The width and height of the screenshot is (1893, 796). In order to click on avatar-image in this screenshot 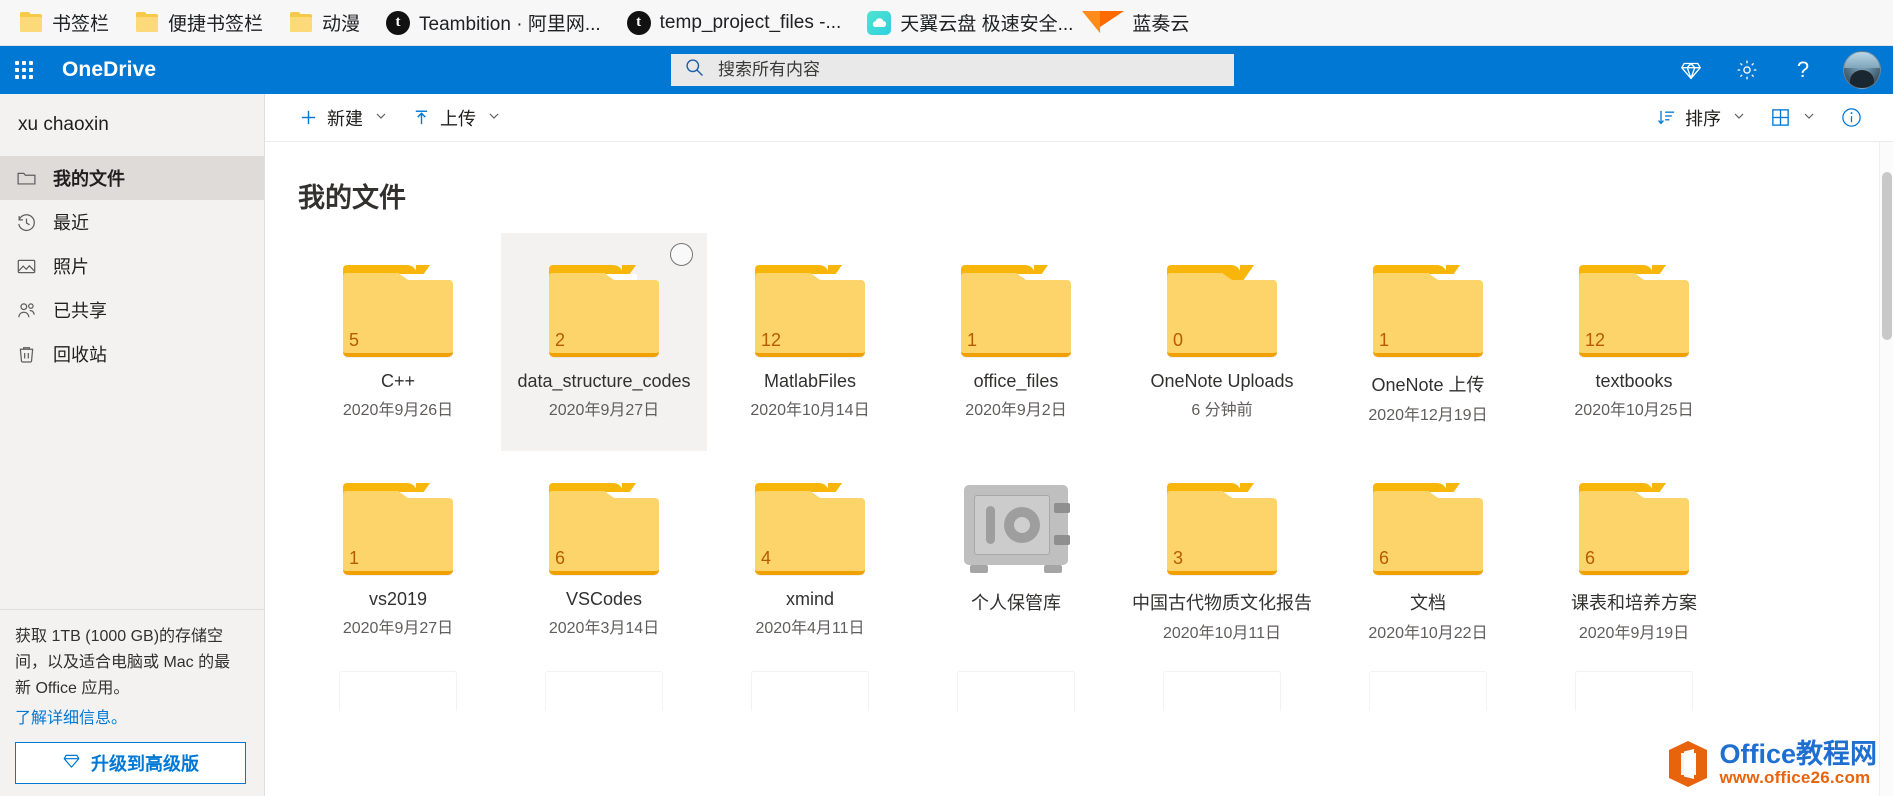, I will do `click(1862, 70)`.